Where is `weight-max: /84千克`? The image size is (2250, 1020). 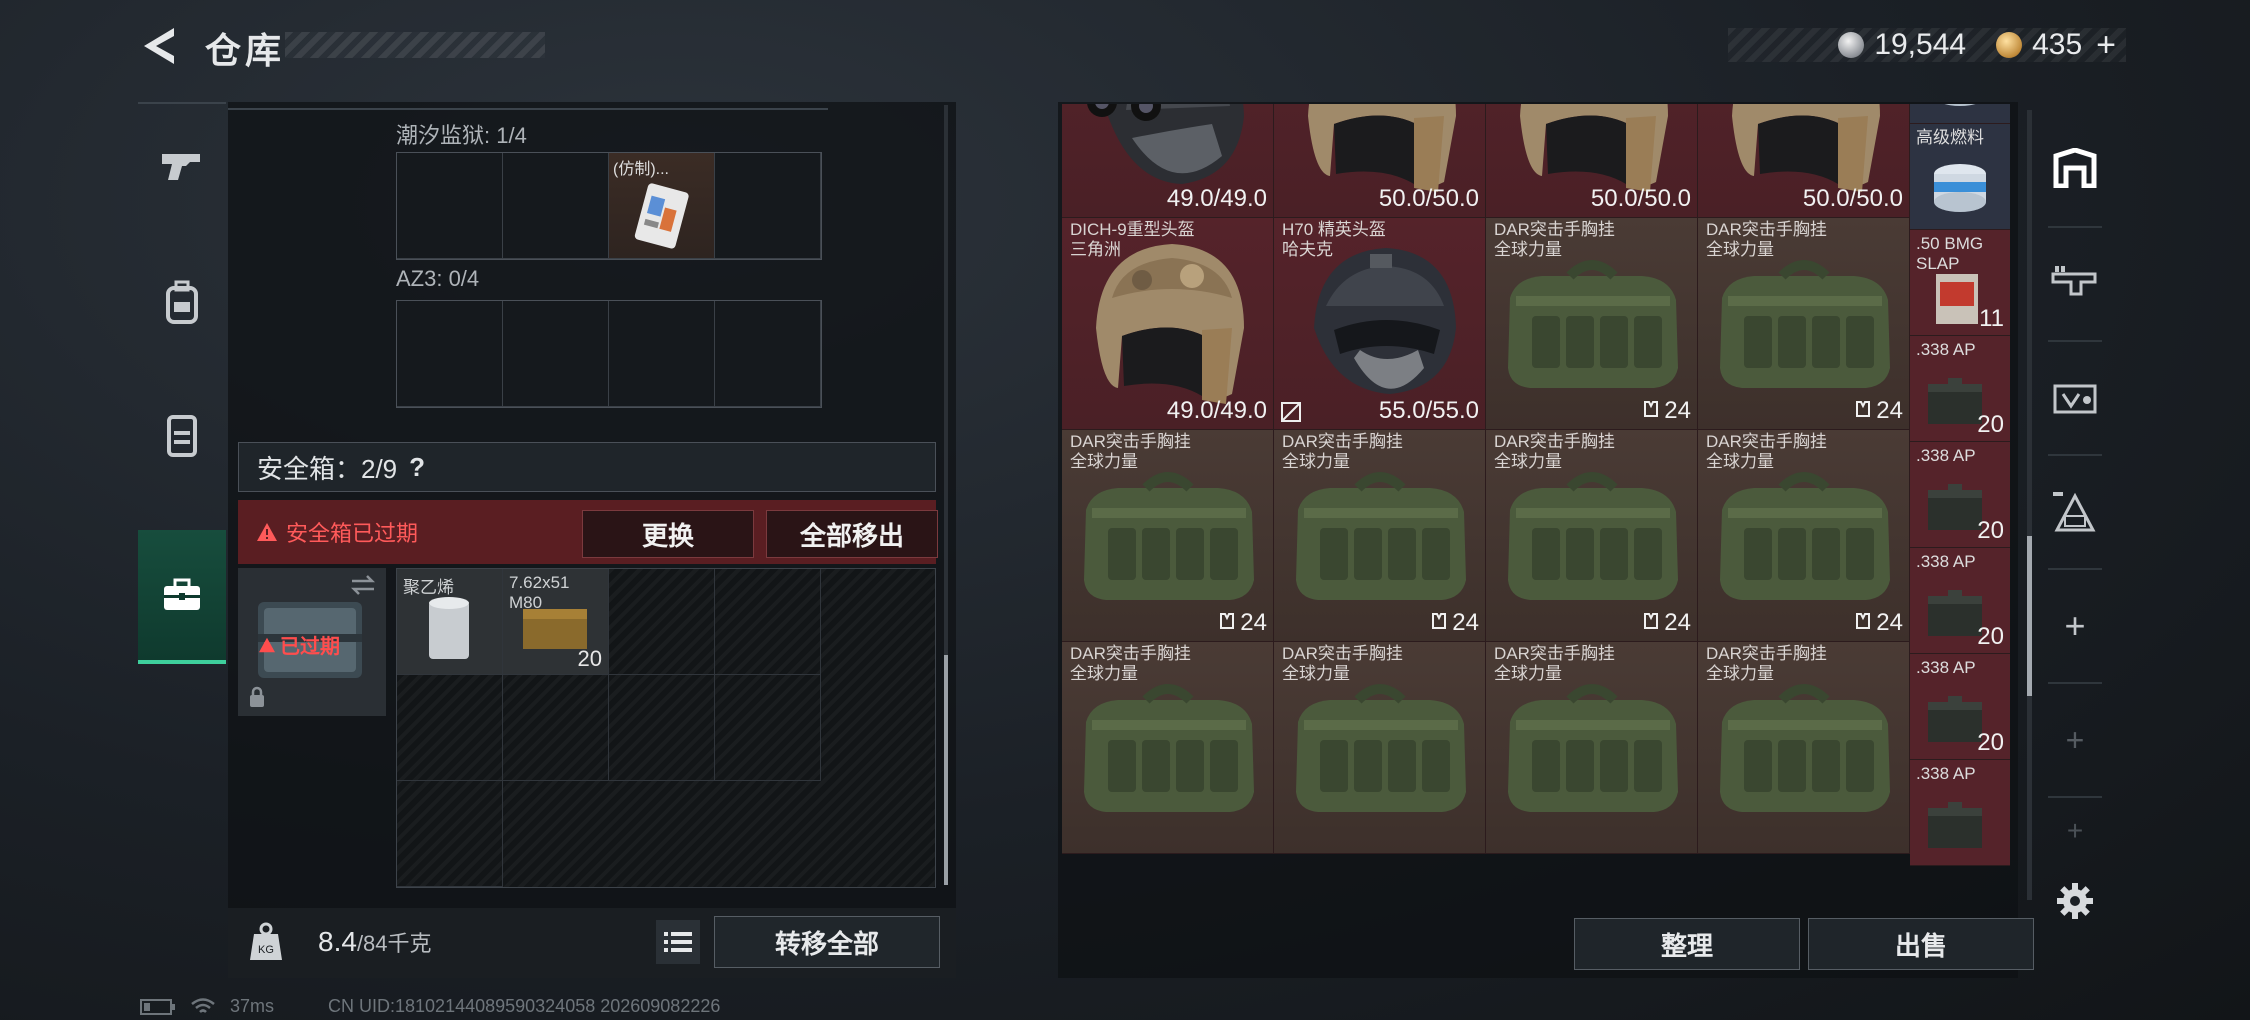 weight-max: /84千克 is located at coordinates (394, 943).